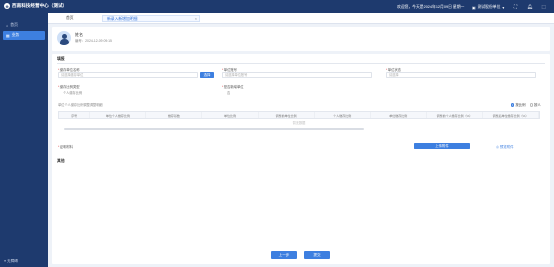  Describe the element at coordinates (69, 87) in the screenshot. I see `ratio-type-label: *缴存比例类型` at that location.